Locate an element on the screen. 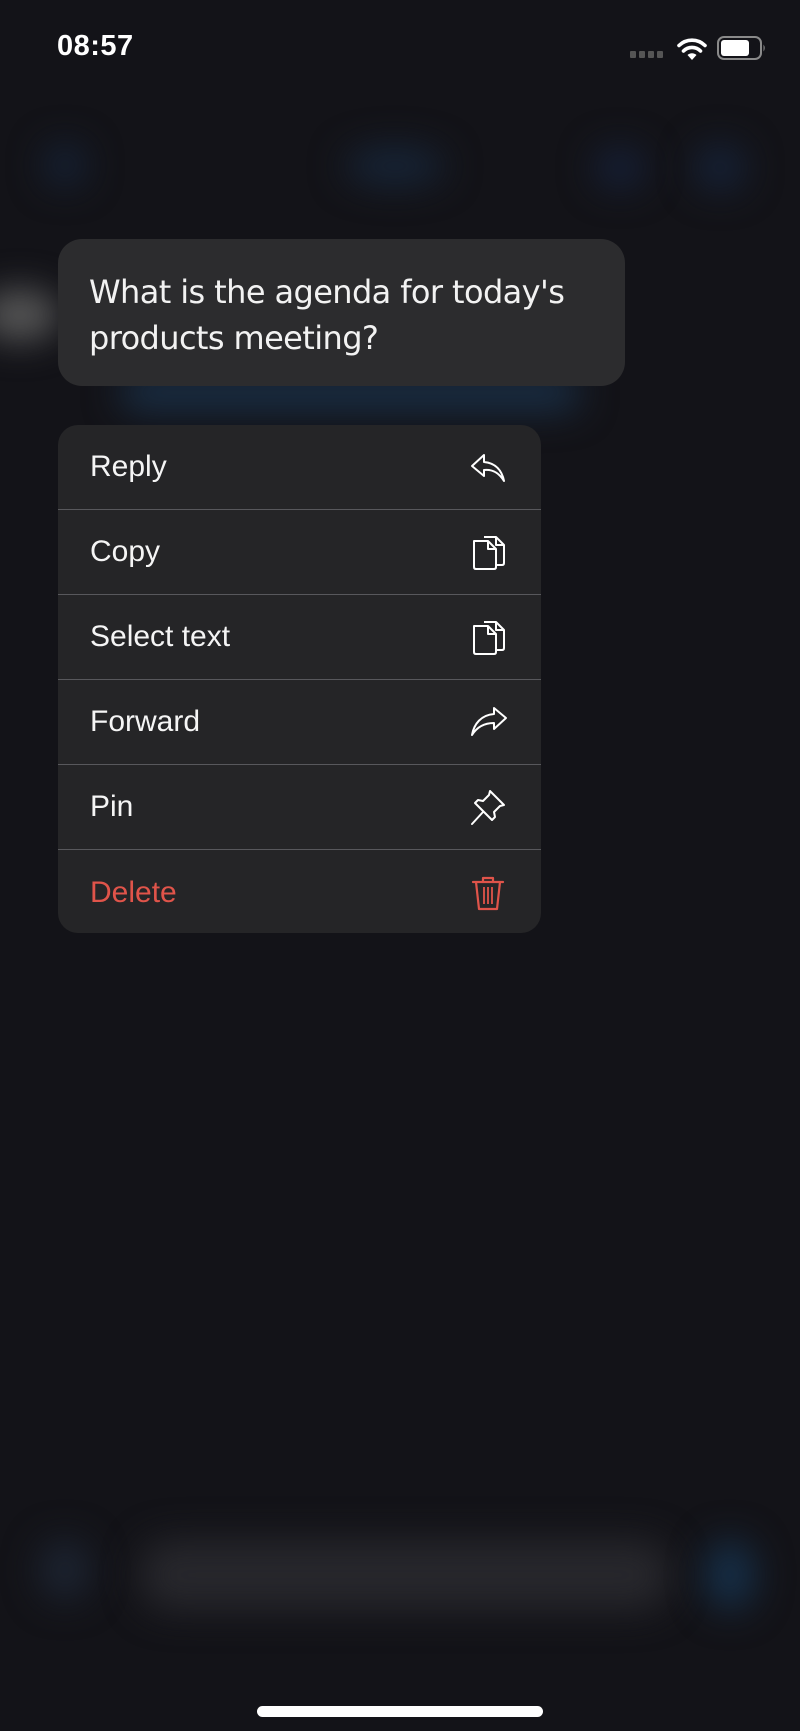  menu-item-label: Copy is located at coordinates (125, 551).